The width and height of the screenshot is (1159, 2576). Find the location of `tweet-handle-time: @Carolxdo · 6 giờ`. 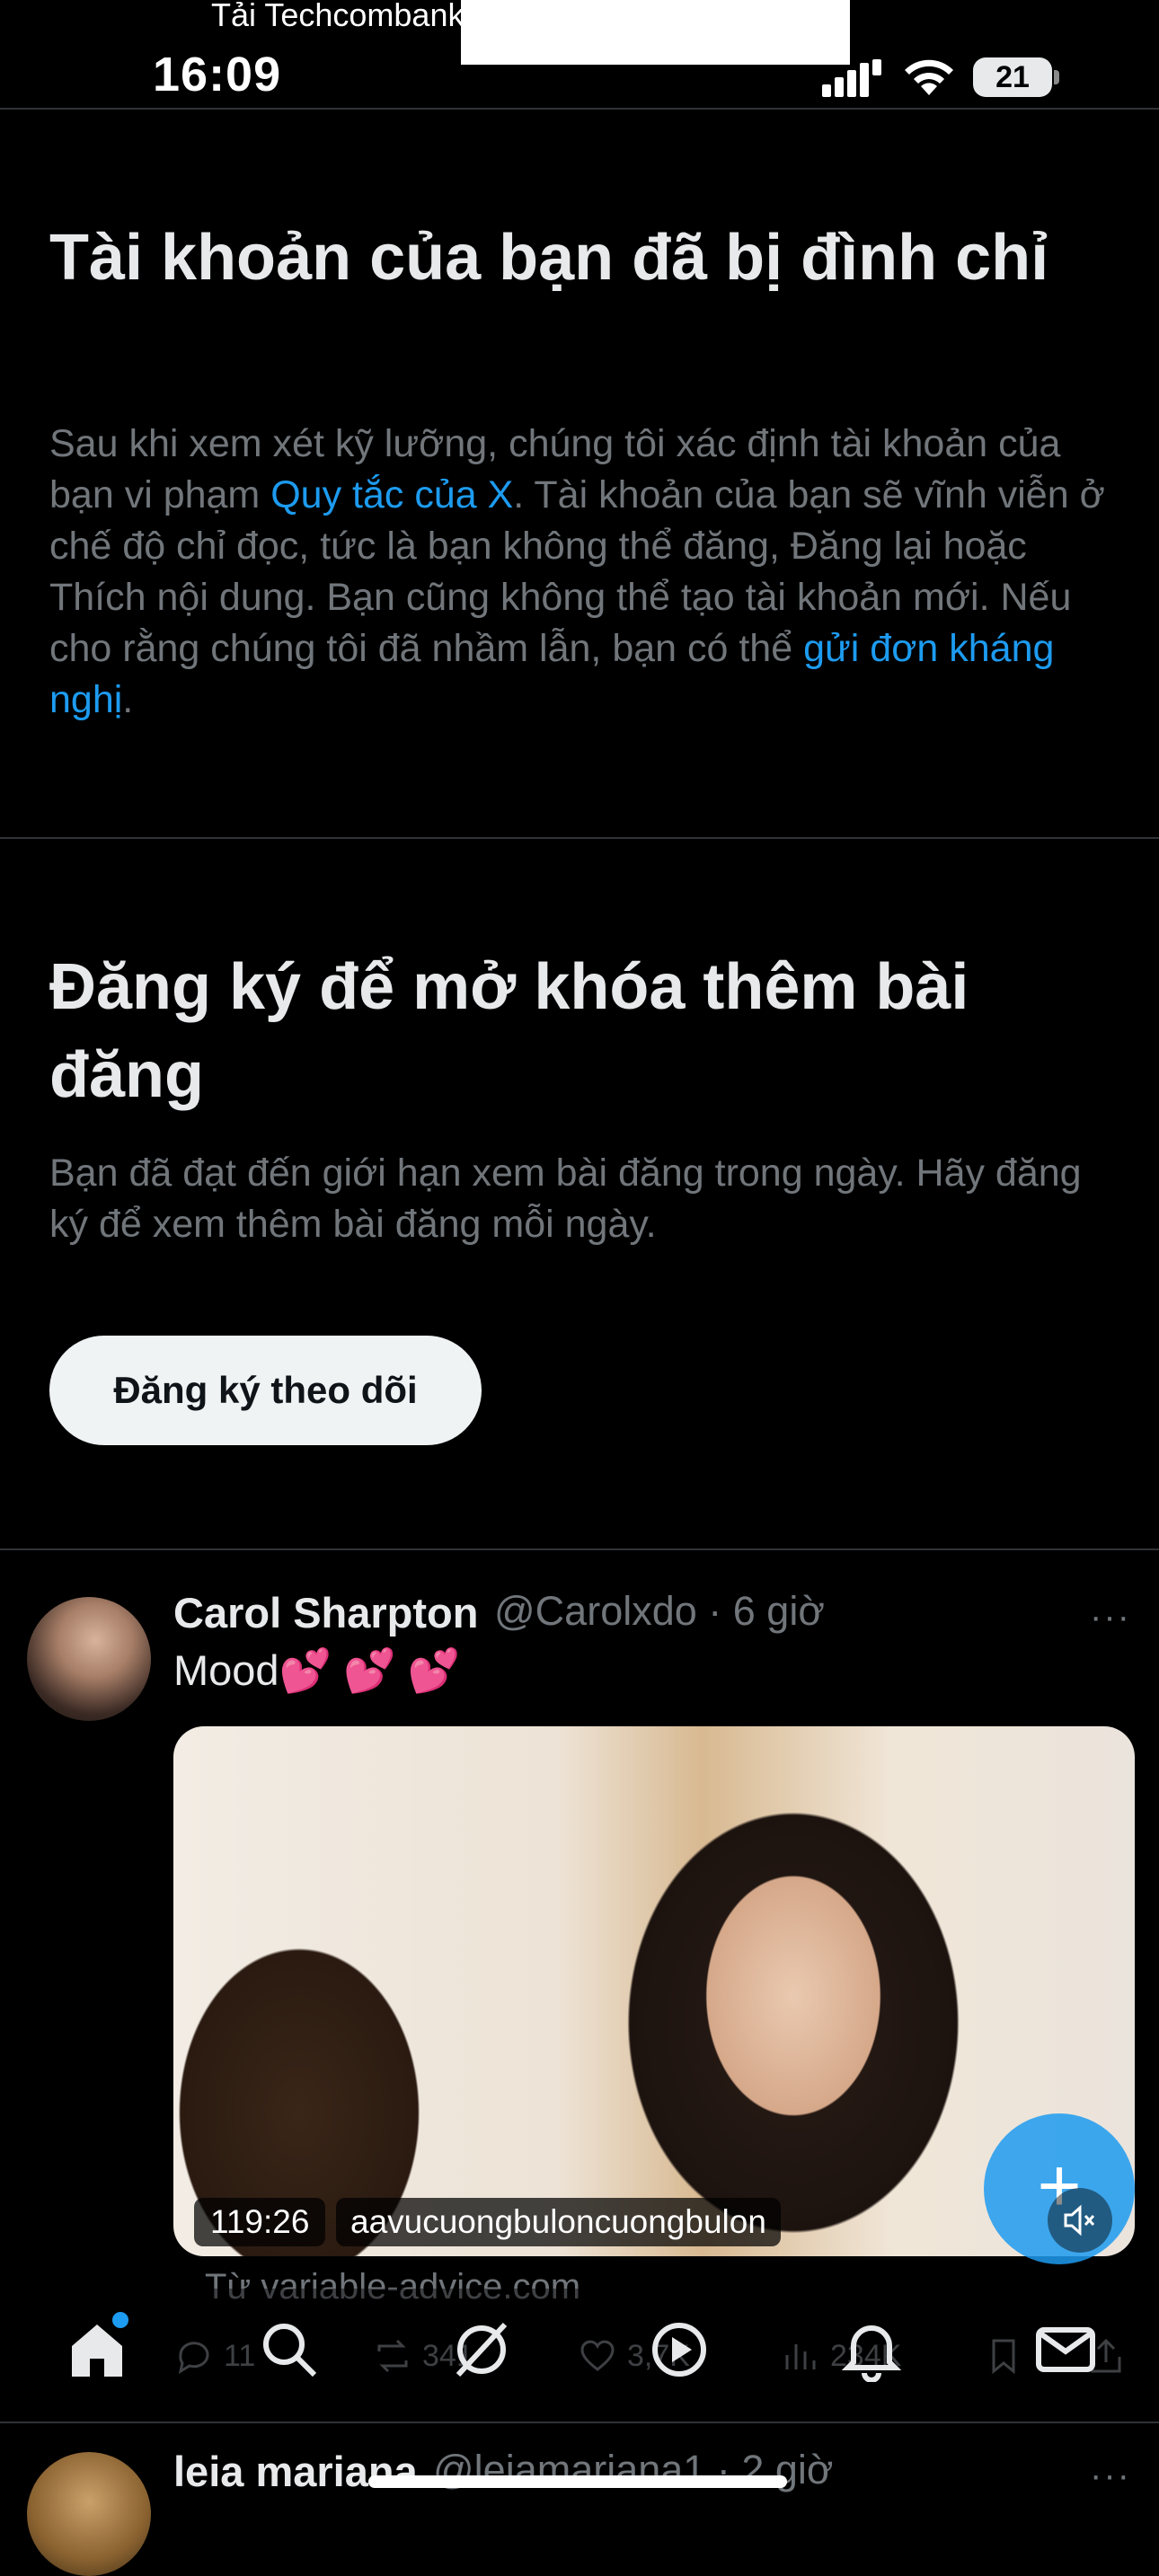

tweet-handle-time: @Carolxdo · 6 giờ is located at coordinates (659, 1611).